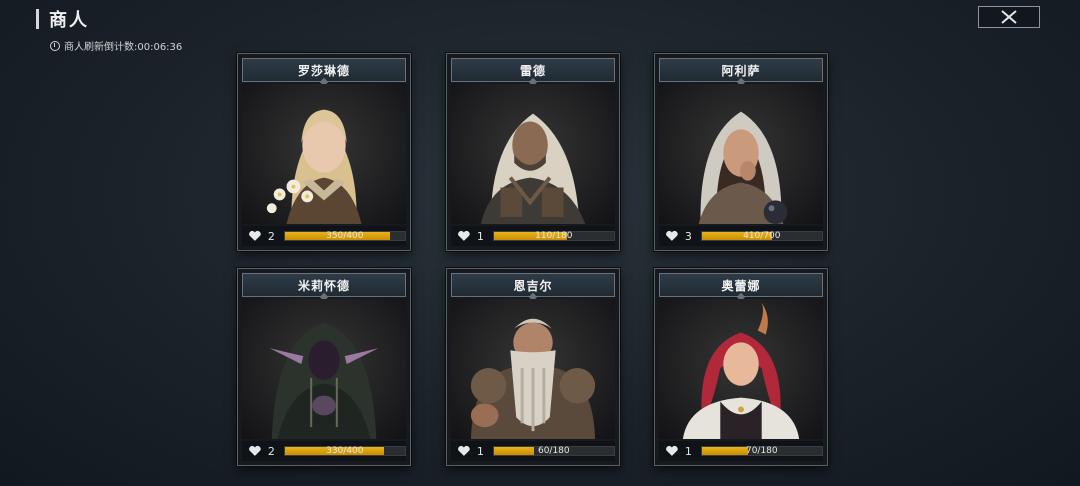 Image resolution: width=1080 pixels, height=486 pixels. I want to click on red-haired-woman-portrait, so click(741, 370).